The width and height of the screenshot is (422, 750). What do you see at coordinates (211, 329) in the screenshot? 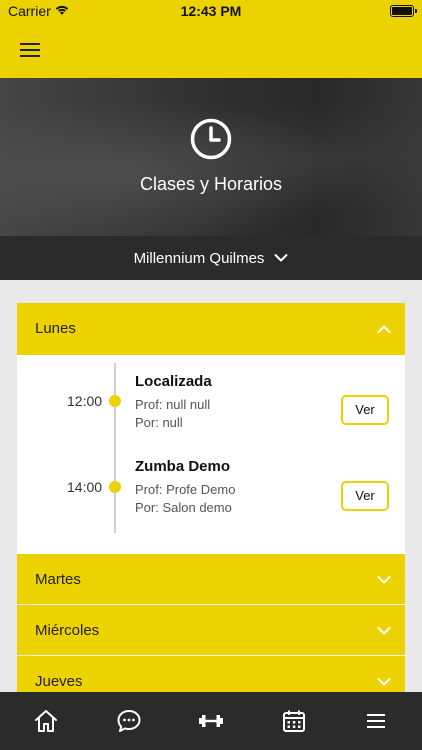
I see `day-header-lunes: Lunes` at bounding box center [211, 329].